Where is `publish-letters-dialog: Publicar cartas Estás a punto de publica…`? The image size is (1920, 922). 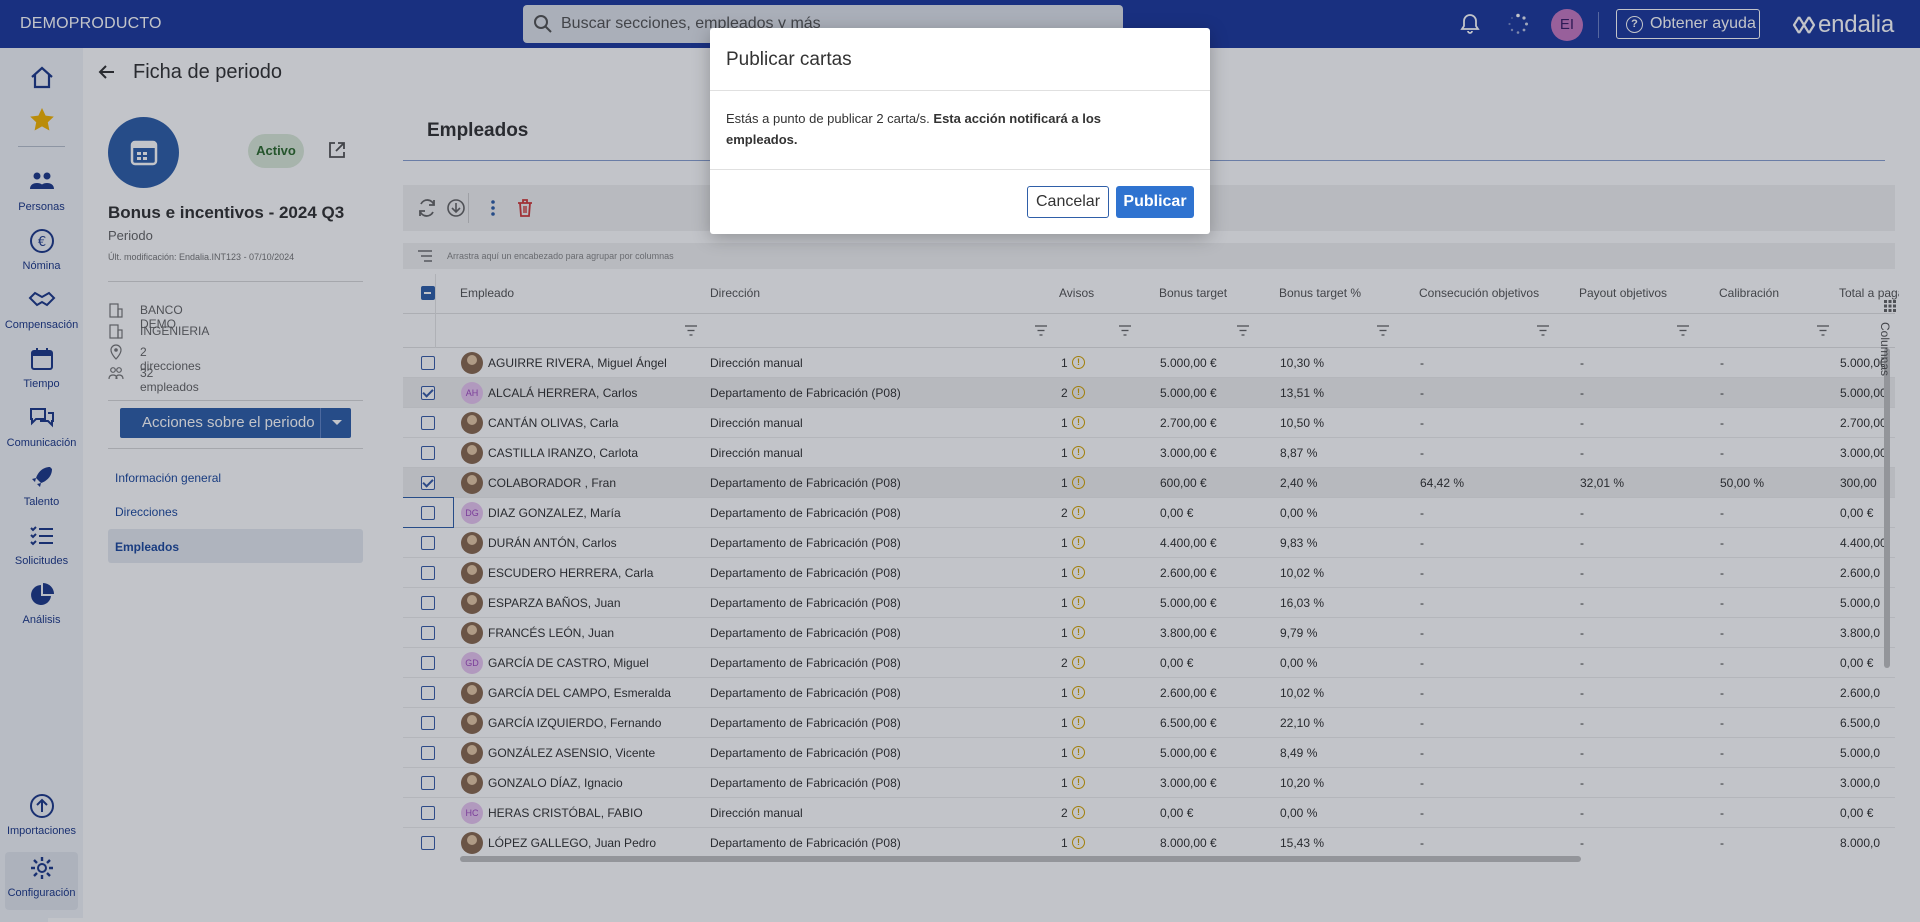 publish-letters-dialog: Publicar cartas Estás a punto de publica… is located at coordinates (960, 131).